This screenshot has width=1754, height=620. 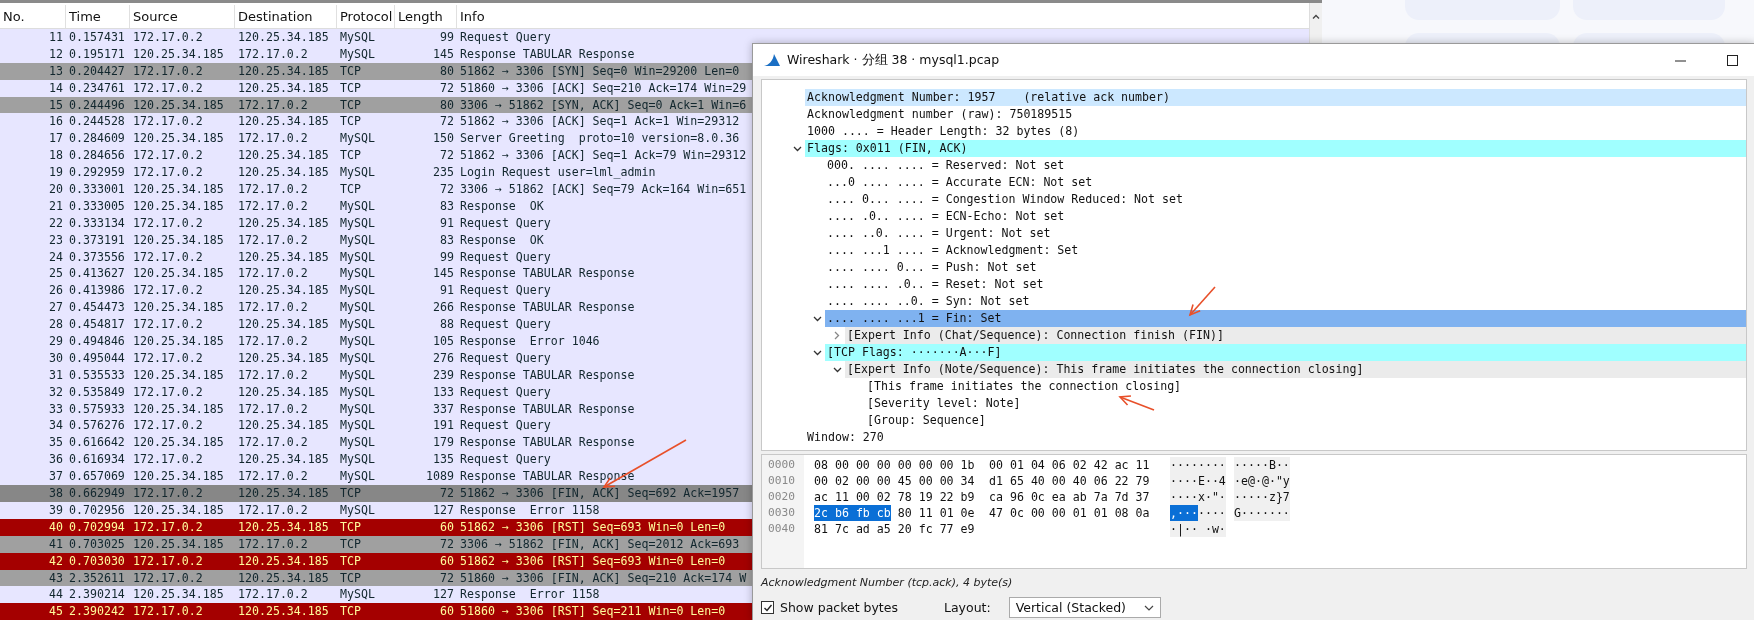 What do you see at coordinates (1295, 369) in the screenshot?
I see `tree-item: [Expert Info (Note/Sequence): This frame initiates the connection closing]` at bounding box center [1295, 369].